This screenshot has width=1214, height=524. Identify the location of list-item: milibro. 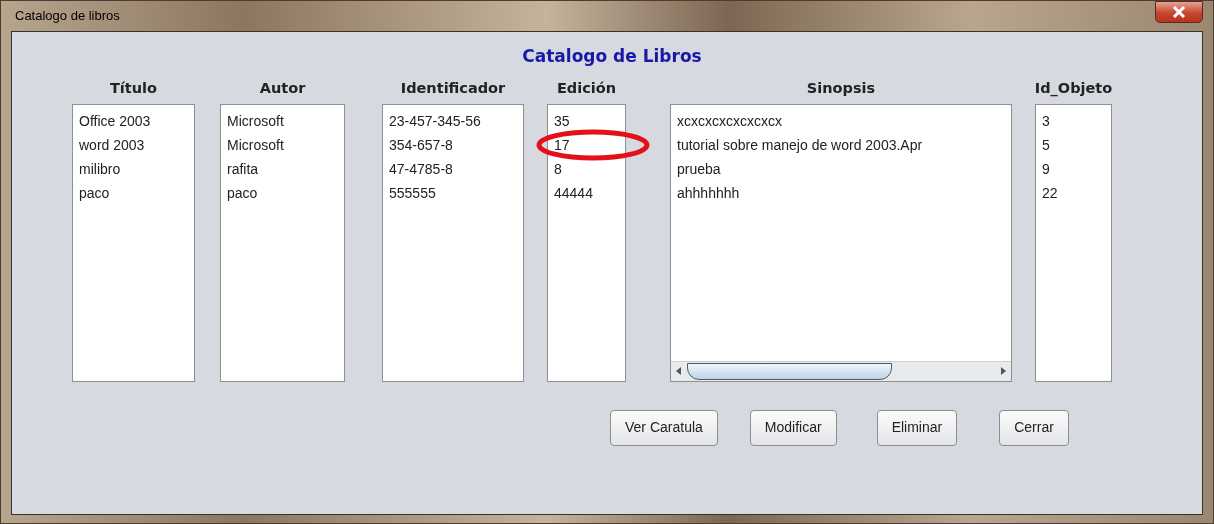
(133, 168).